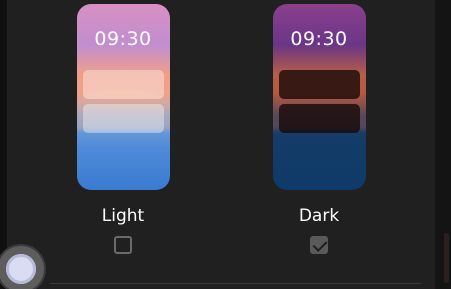 The width and height of the screenshot is (451, 289). I want to click on check-icon, so click(320, 244).